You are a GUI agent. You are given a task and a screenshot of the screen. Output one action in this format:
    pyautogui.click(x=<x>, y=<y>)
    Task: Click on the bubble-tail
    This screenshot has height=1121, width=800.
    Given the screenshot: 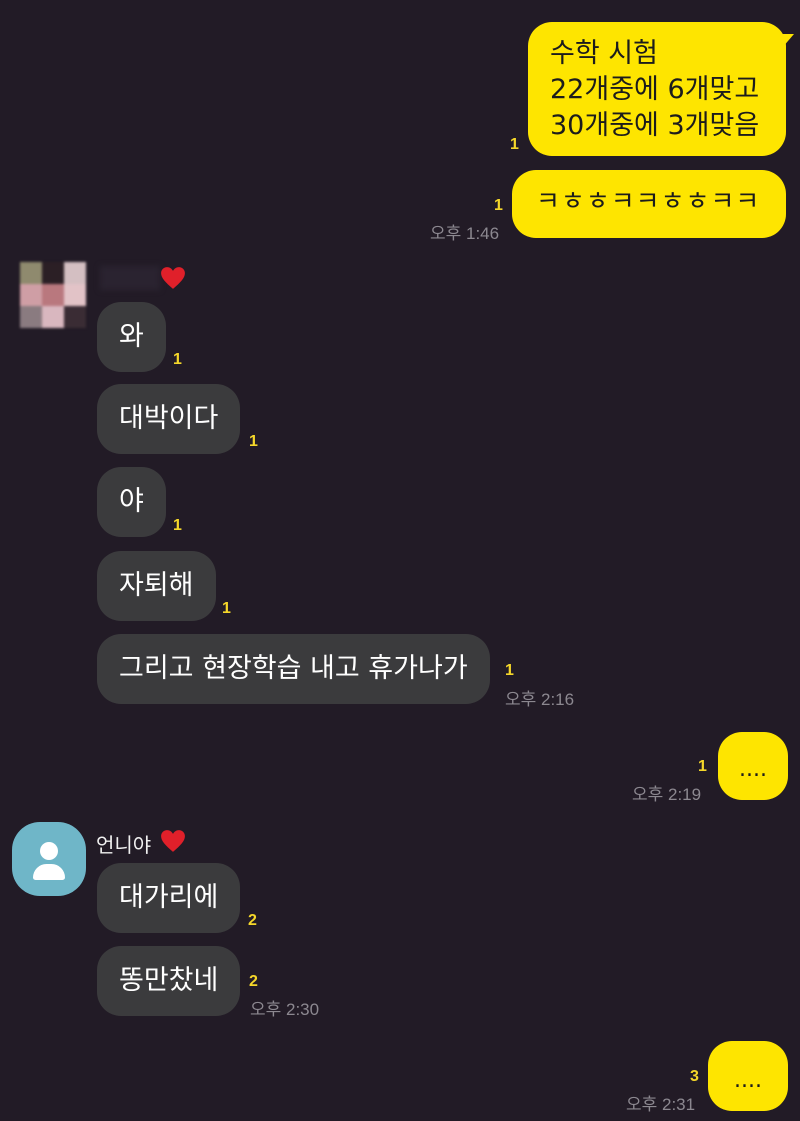 What is the action you would take?
    pyautogui.click(x=788, y=41)
    